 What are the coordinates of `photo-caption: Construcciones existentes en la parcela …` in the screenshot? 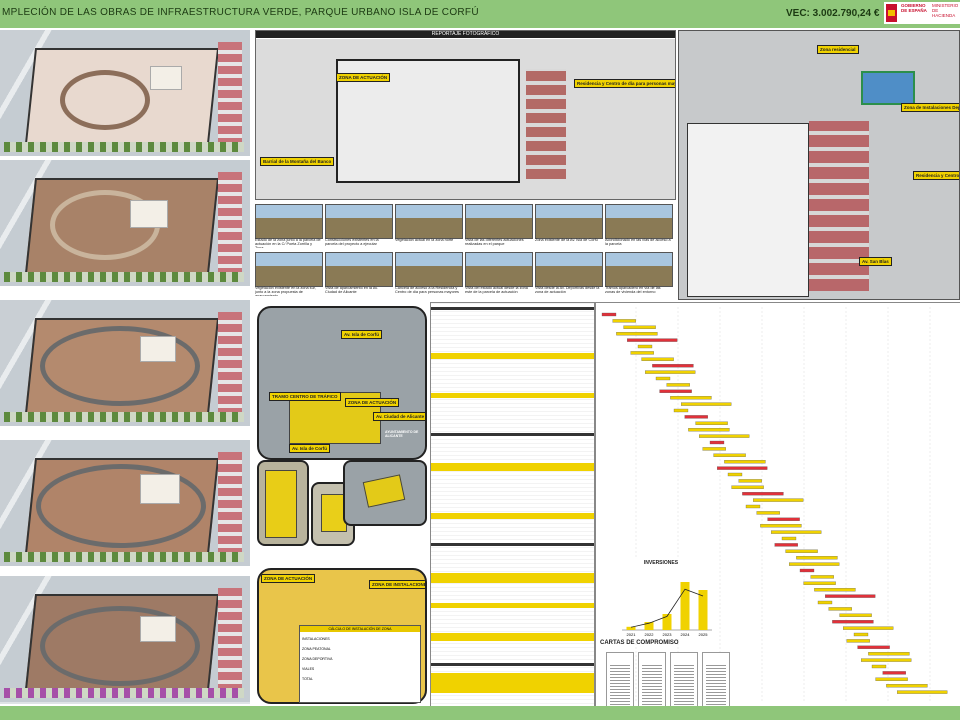 It's located at (352, 242).